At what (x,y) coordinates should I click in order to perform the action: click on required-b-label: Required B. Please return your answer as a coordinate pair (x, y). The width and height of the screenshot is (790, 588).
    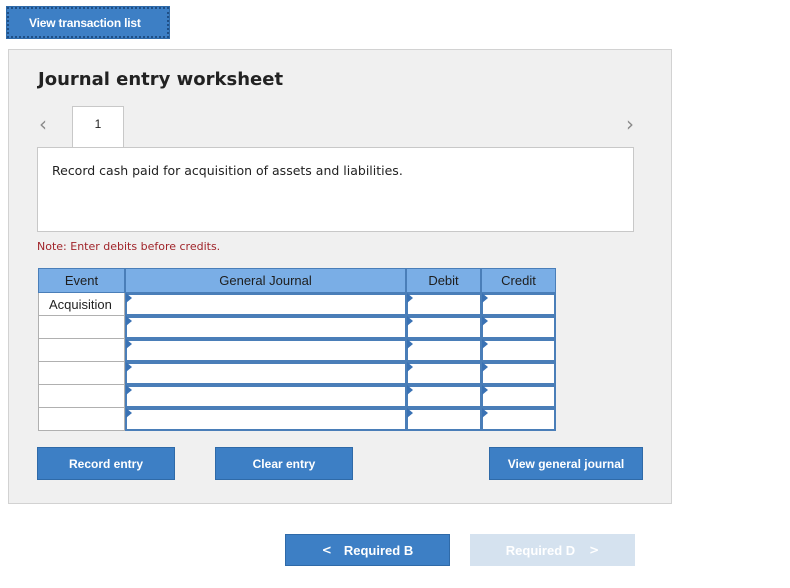
    Looking at the image, I should click on (378, 550).